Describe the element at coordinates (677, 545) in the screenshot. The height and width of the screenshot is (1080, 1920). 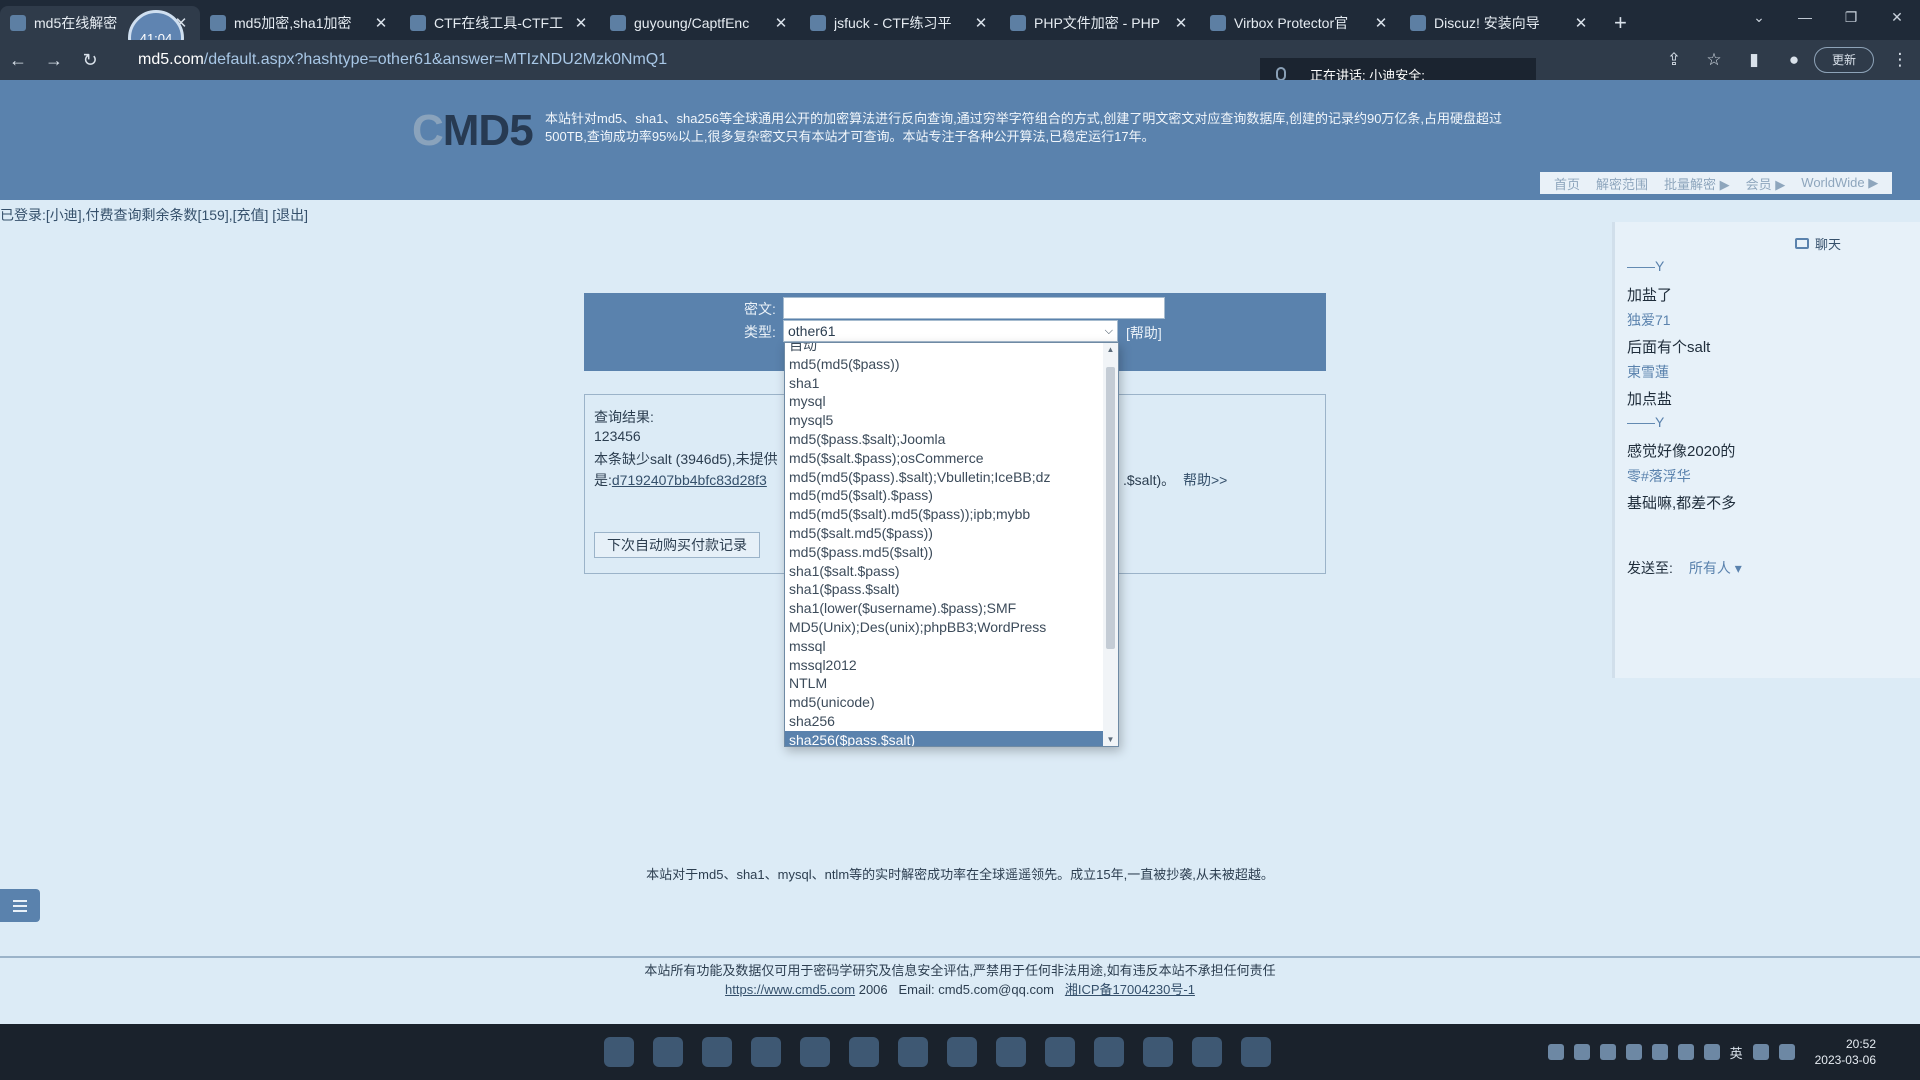
I see `auto-buy-button: 下次自动购买付款记录` at that location.